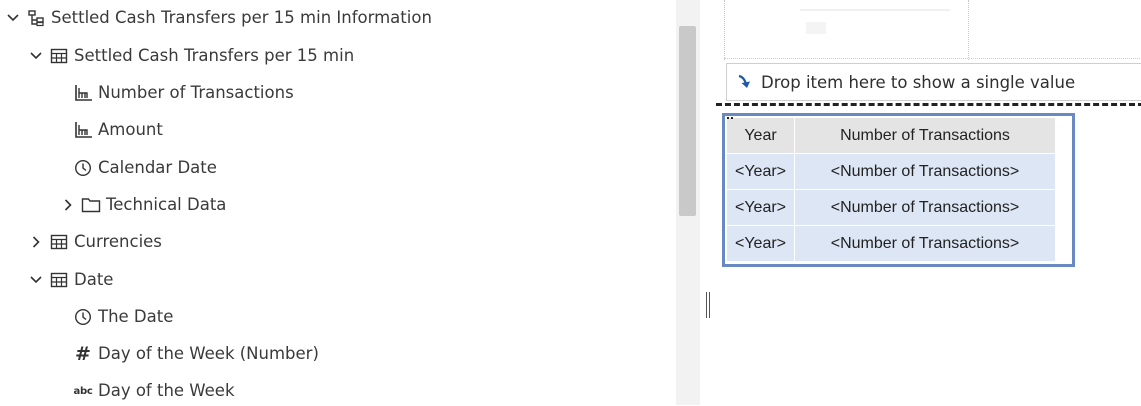 This screenshot has width=1141, height=406. Describe the element at coordinates (136, 316) in the screenshot. I see `tree-node-label: The Date` at that location.